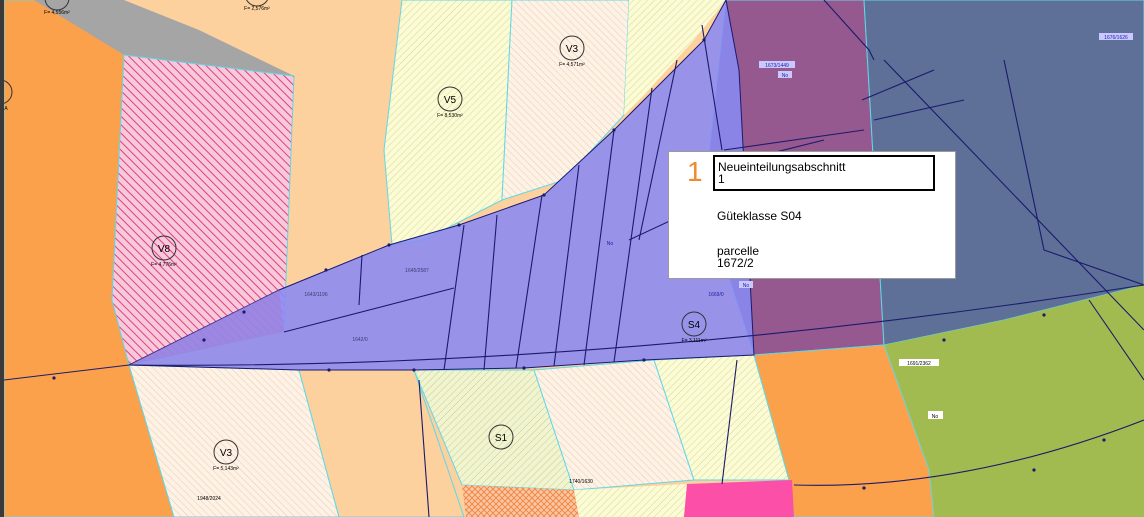 Image resolution: width=1144 pixels, height=517 pixels. Describe the element at coordinates (1116, 38) in the screenshot. I see `parcel-number-1676: 1676/1626` at that location.